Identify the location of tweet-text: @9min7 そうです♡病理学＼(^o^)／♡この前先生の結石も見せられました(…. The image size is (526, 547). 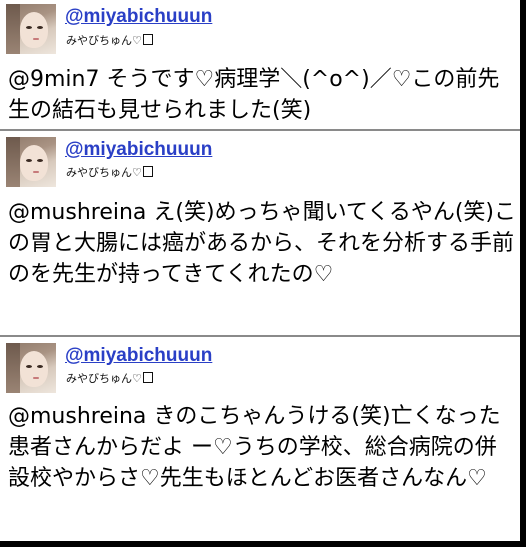
(254, 95).